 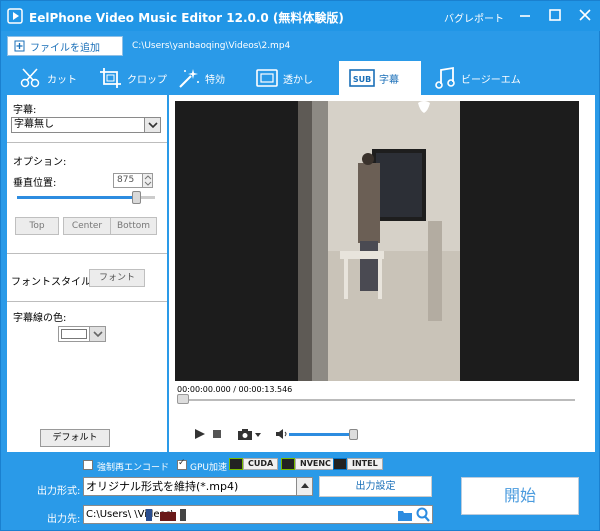 I want to click on svg-text: SUB, so click(x=362, y=79).